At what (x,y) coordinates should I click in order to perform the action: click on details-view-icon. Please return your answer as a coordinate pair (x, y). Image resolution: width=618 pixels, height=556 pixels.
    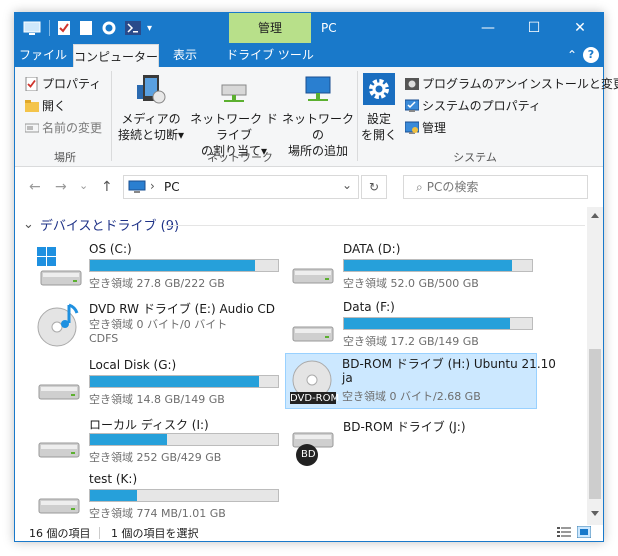
    Looking at the image, I should click on (564, 532).